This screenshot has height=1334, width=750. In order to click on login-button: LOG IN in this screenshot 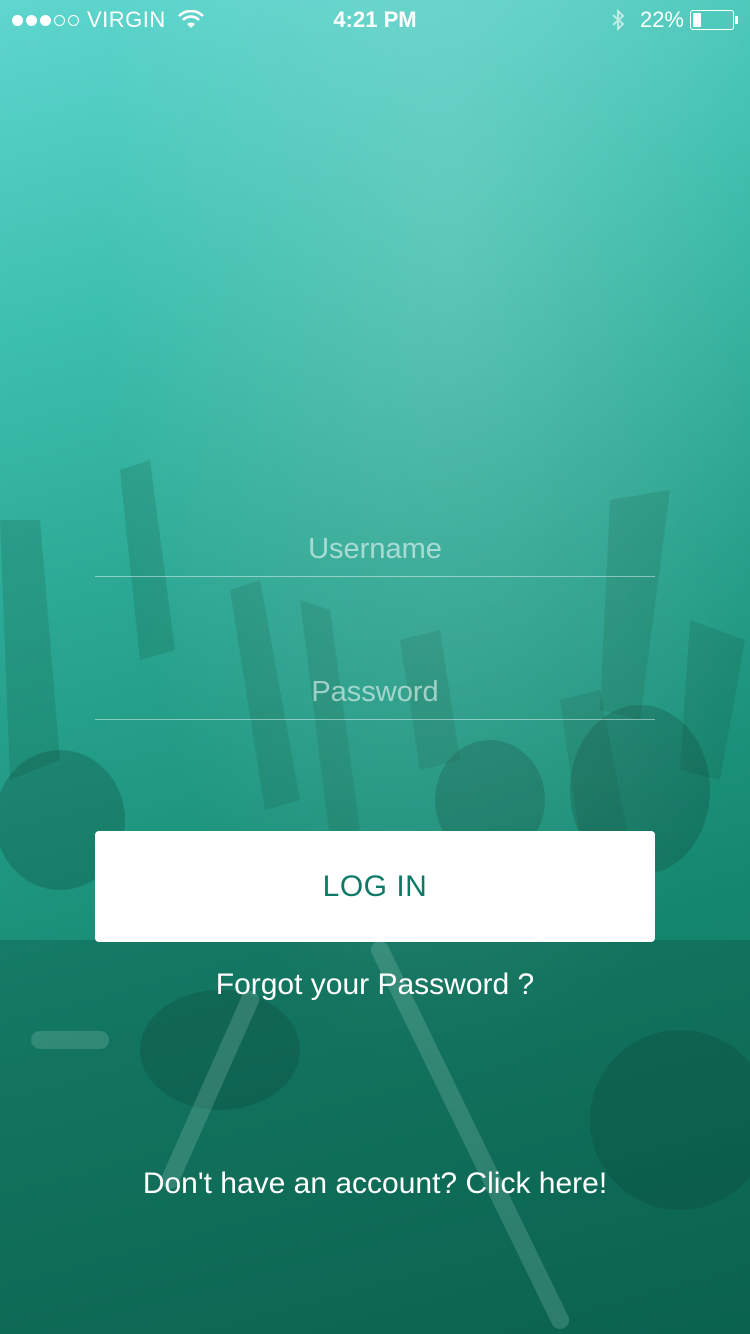, I will do `click(375, 886)`.